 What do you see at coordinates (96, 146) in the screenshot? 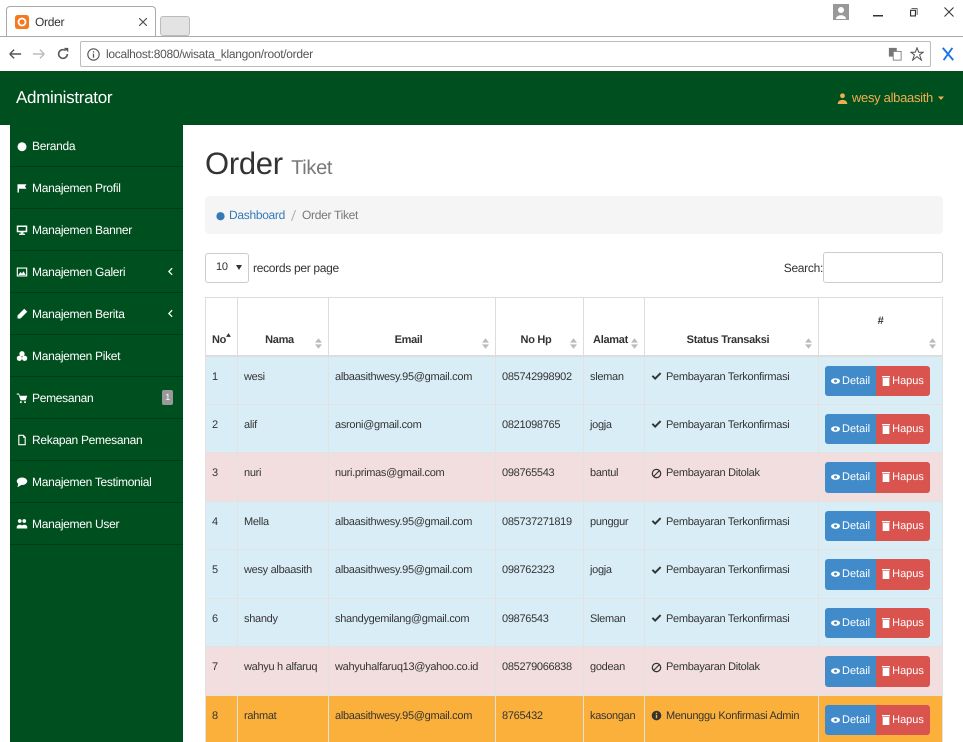
I see `sidebar-item: Beranda` at bounding box center [96, 146].